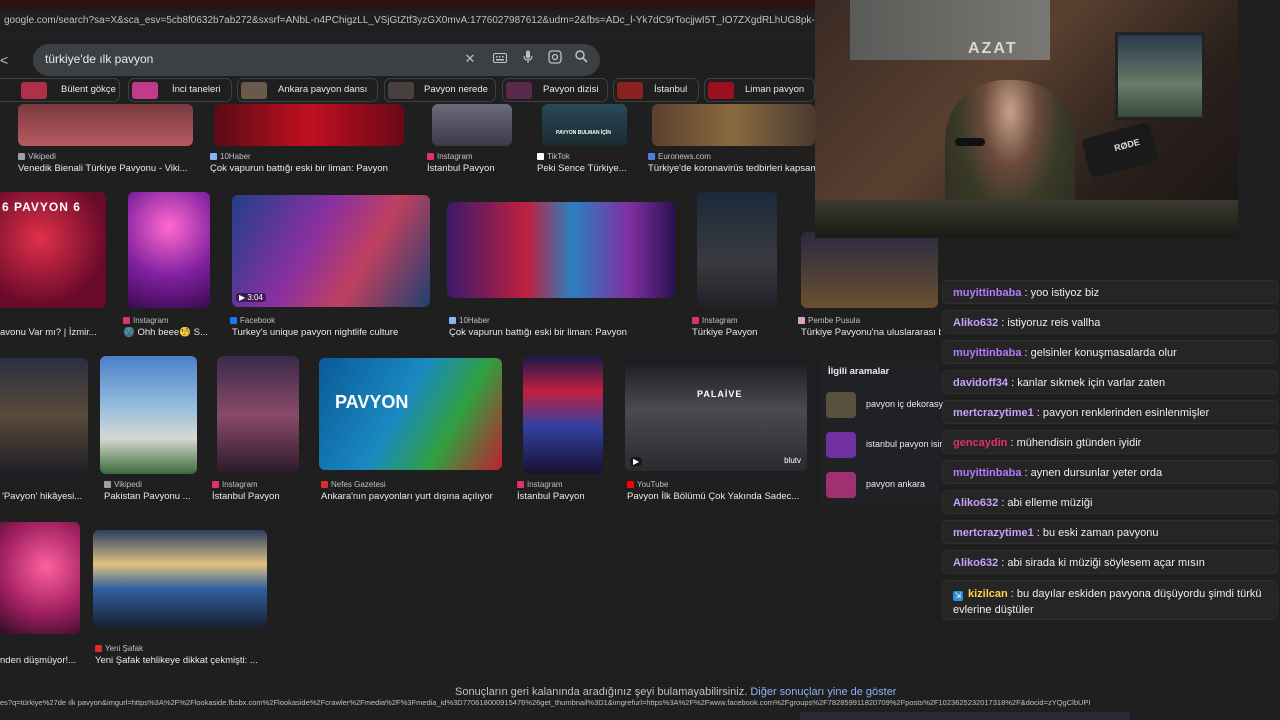 The width and height of the screenshot is (1280, 720). Describe the element at coordinates (1103, 353) in the screenshot. I see `chat-text: gelsinler konuşmasalarda olur` at that location.